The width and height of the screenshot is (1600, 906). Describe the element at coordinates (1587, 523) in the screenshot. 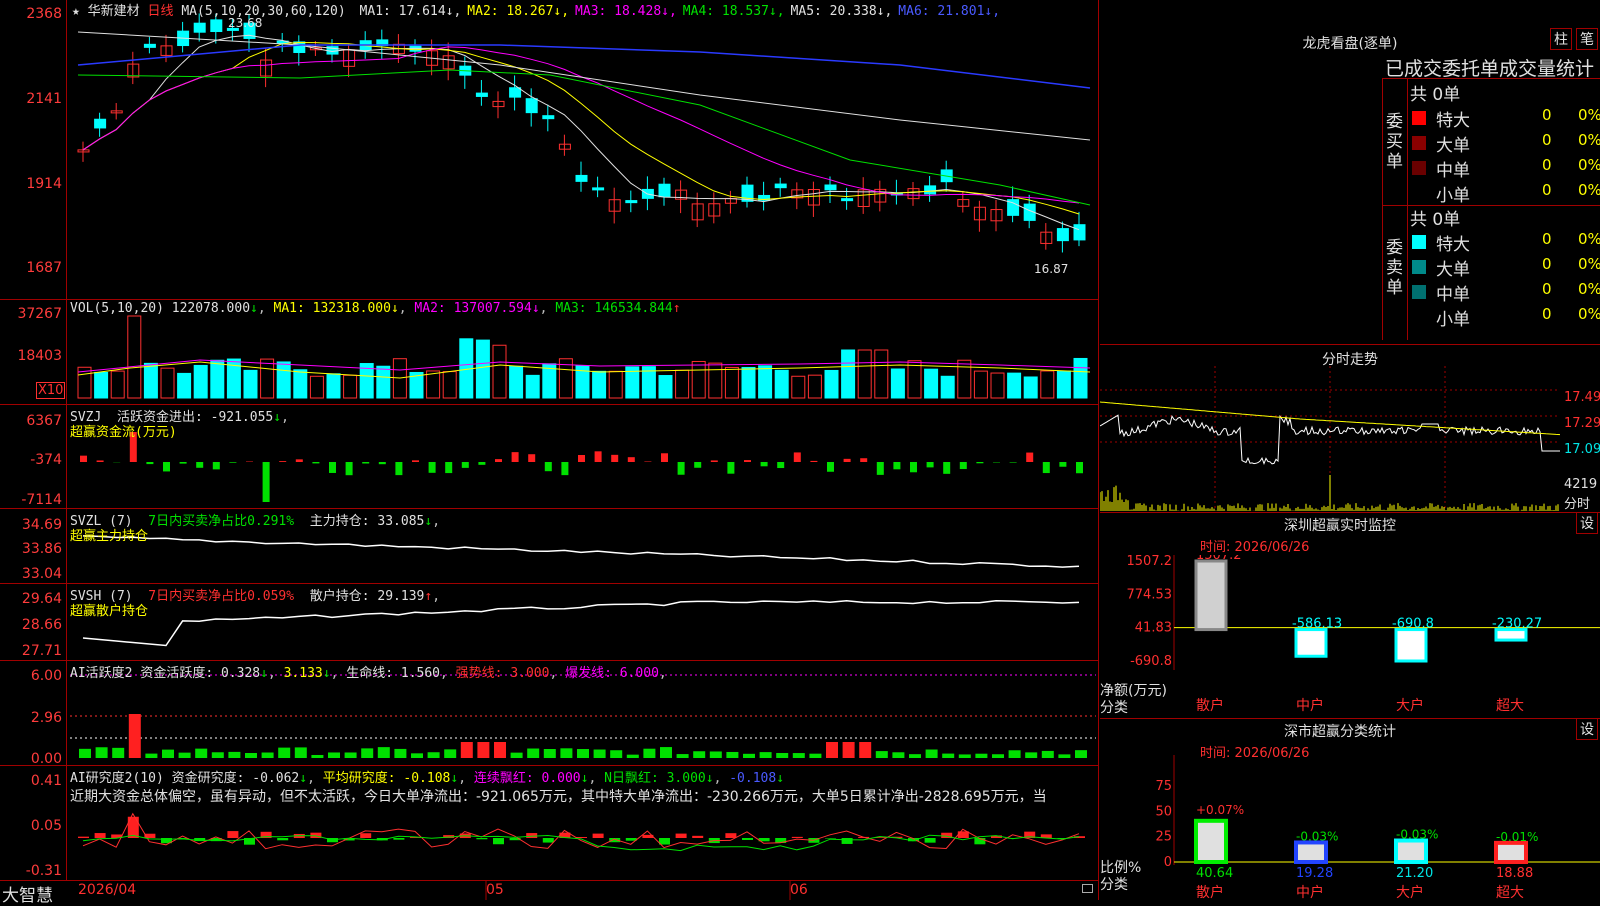

I see `monitor-settings-button: 设` at that location.